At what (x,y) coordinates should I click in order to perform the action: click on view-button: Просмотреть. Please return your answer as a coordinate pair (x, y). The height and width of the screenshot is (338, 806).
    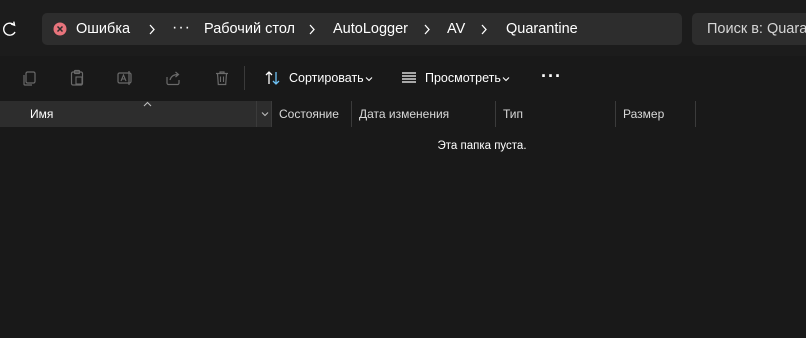
    Looking at the image, I should click on (456, 78).